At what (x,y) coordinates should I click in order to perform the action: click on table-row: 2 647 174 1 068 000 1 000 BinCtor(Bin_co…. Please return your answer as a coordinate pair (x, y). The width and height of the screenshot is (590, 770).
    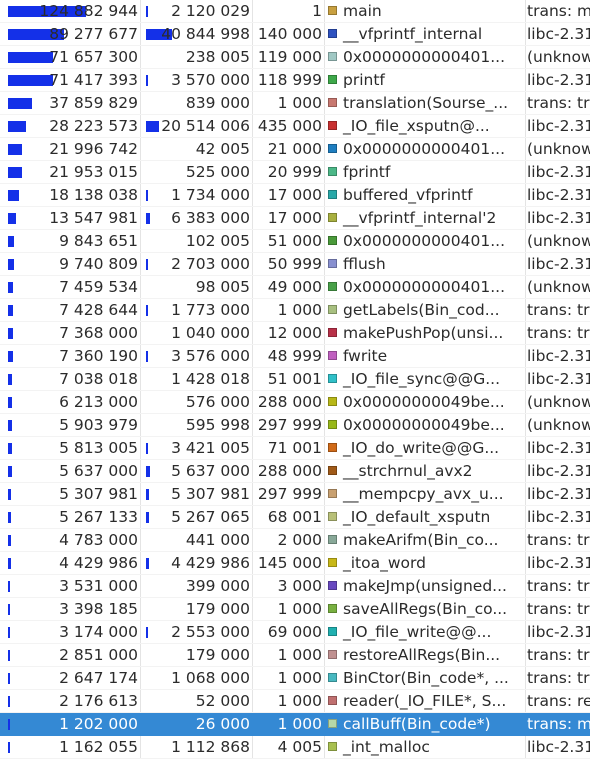
    Looking at the image, I should click on (295, 678).